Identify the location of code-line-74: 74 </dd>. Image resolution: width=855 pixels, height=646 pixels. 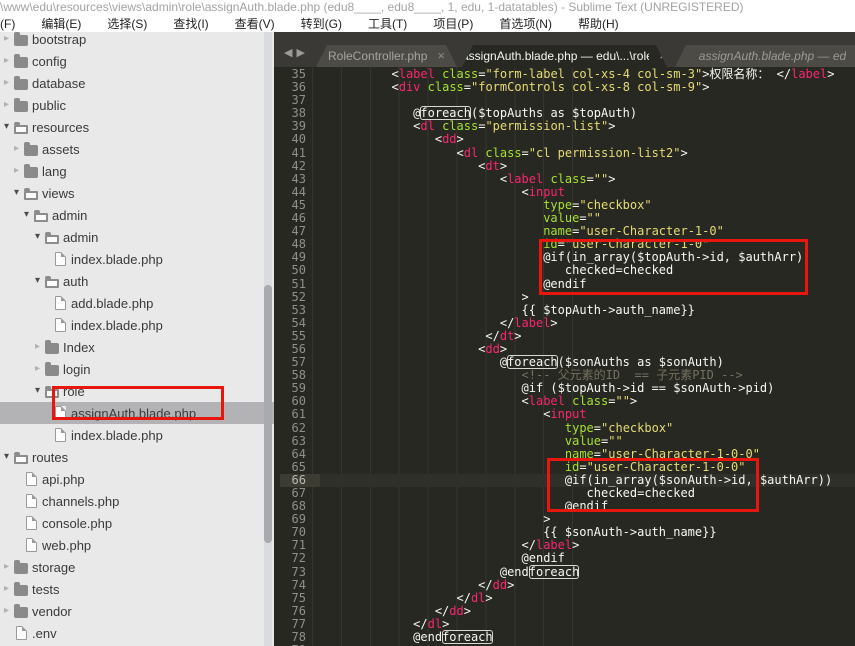
(567, 585).